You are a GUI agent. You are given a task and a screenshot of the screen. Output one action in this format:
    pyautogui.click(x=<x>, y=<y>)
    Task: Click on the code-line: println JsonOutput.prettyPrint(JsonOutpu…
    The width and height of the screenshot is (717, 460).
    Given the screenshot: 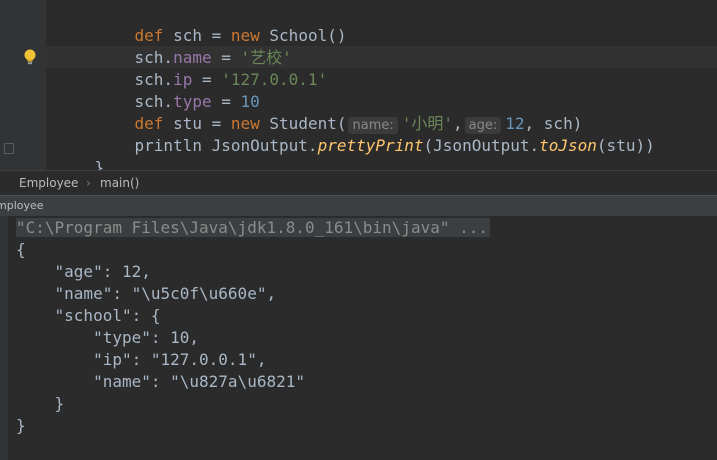 What is the action you would take?
    pyautogui.click(x=375, y=134)
    